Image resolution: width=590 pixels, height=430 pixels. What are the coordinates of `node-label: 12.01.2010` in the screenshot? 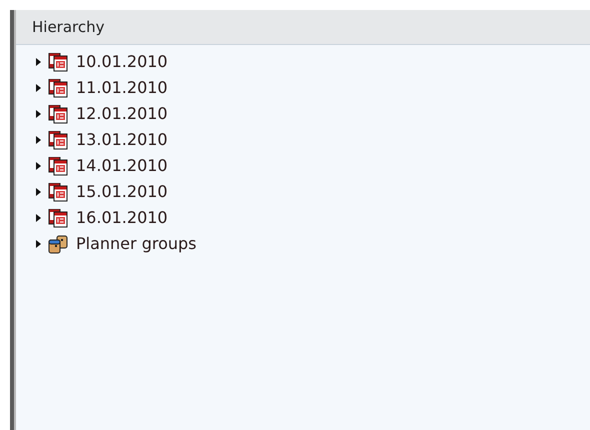 It's located at (121, 114).